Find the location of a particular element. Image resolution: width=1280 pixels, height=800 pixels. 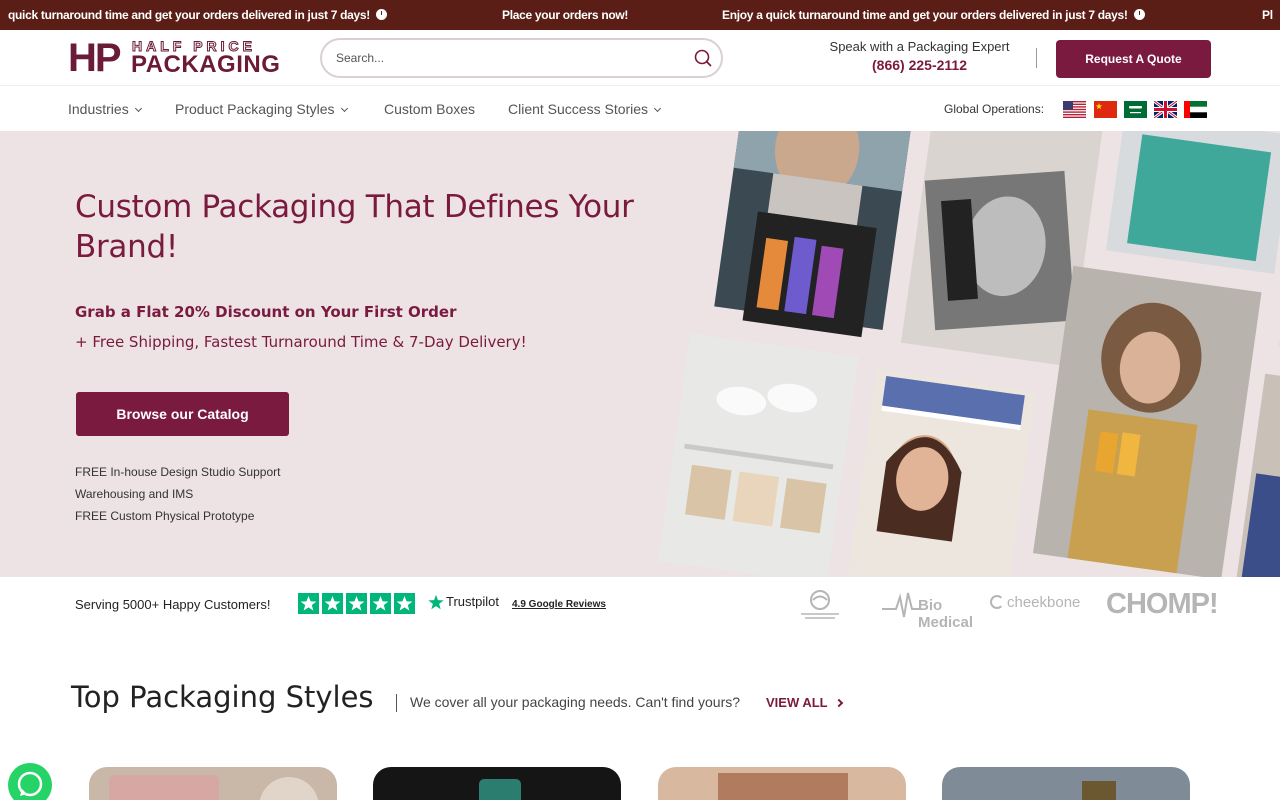

nav-item-label: Custom Boxes is located at coordinates (430, 109).